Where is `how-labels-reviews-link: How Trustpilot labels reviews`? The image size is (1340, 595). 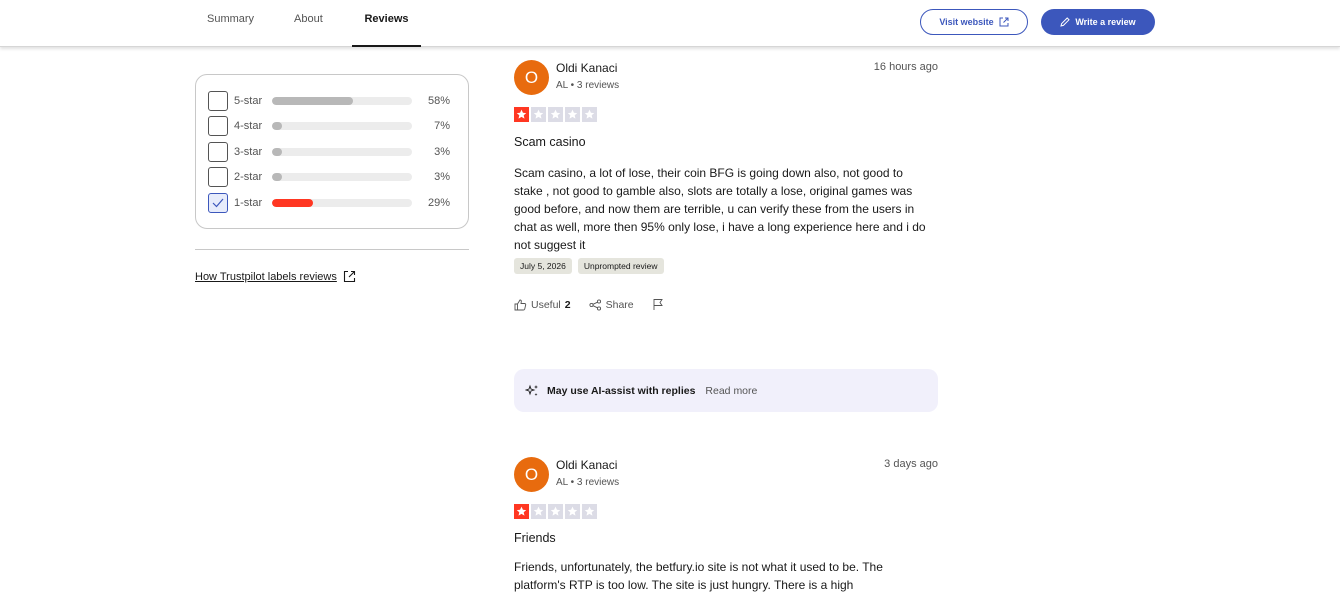
how-labels-reviews-link: How Trustpilot labels reviews is located at coordinates (275, 276).